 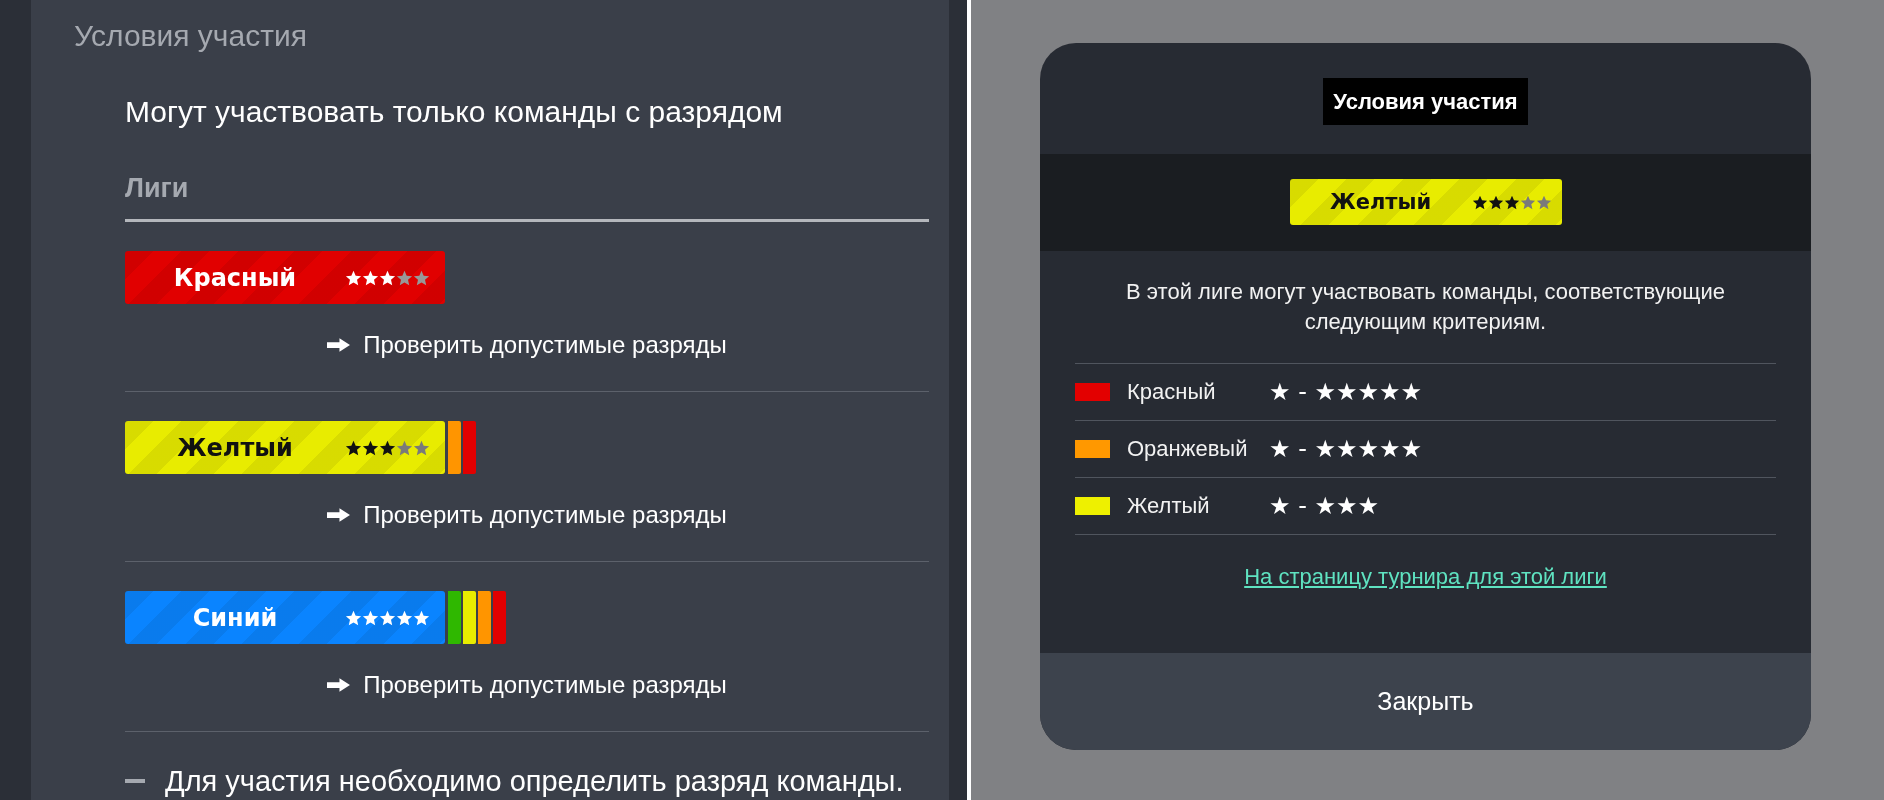 What do you see at coordinates (1169, 506) in the screenshot?
I see `league-label: Желтый` at bounding box center [1169, 506].